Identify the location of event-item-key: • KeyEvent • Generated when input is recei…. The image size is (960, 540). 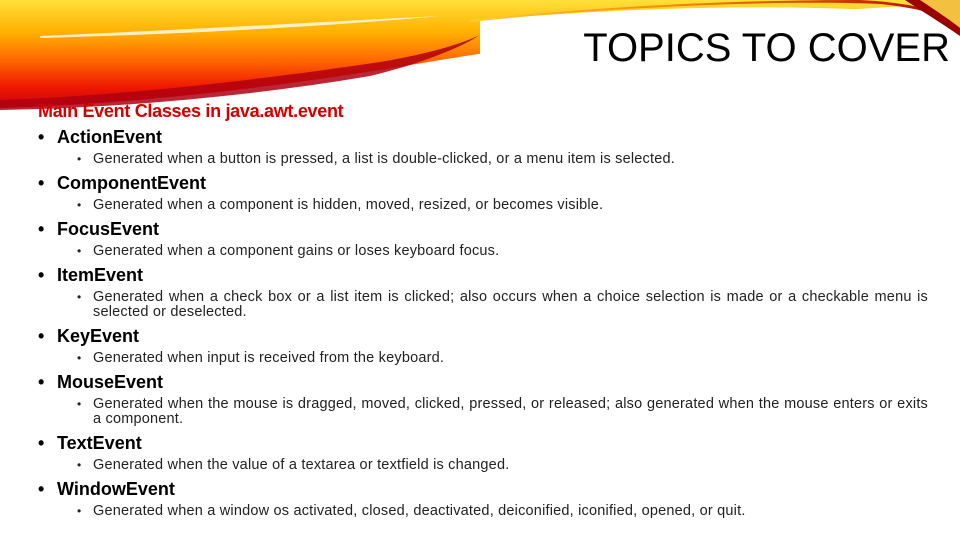
(483, 345).